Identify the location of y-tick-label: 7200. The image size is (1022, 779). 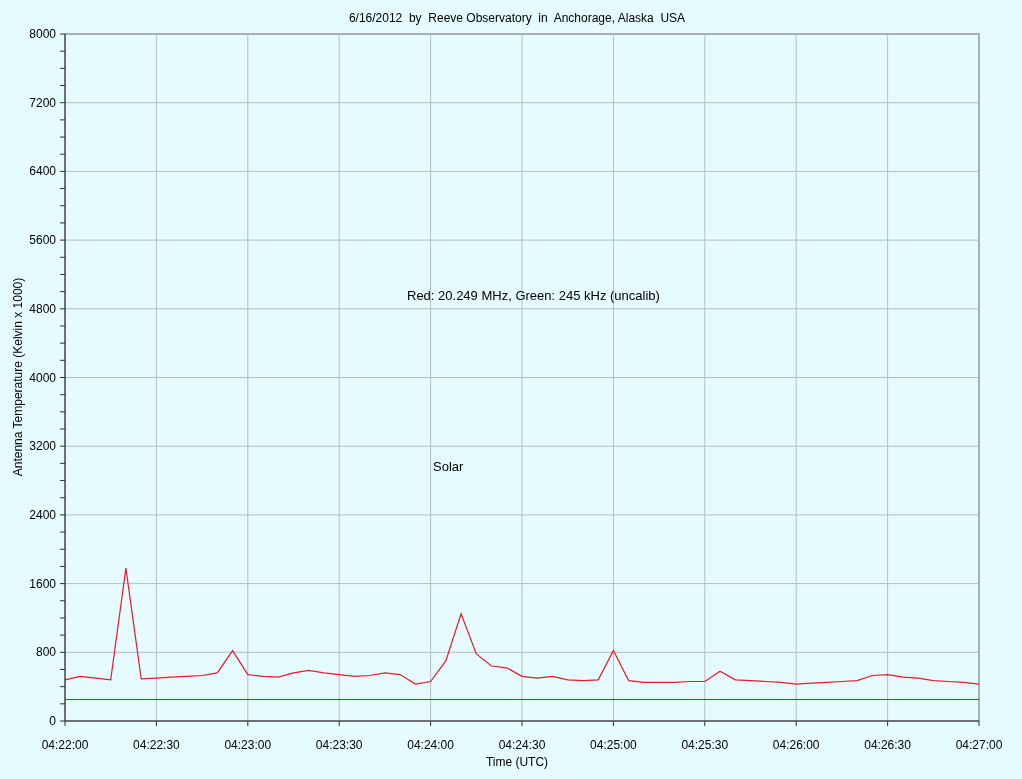
(42, 102).